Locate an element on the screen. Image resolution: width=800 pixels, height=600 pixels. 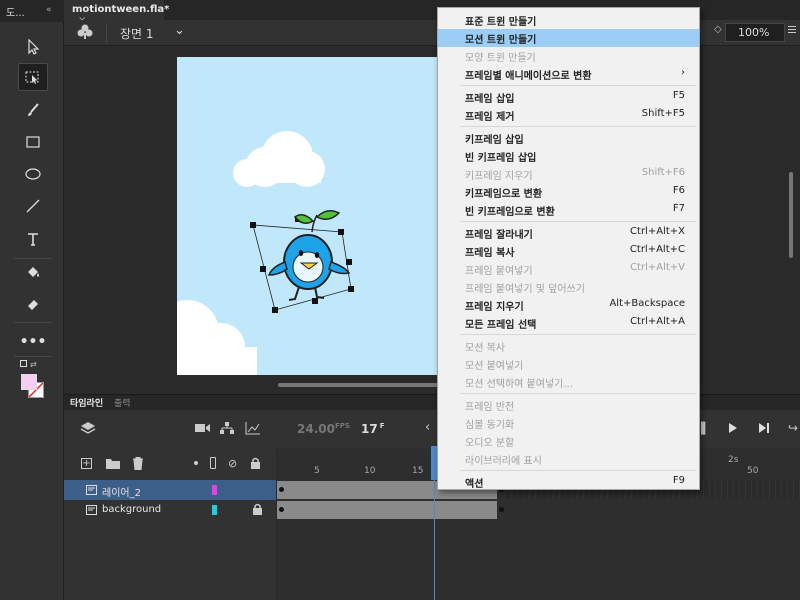
menu-item: 프레임 삽입 F5 is located at coordinates (568, 97).